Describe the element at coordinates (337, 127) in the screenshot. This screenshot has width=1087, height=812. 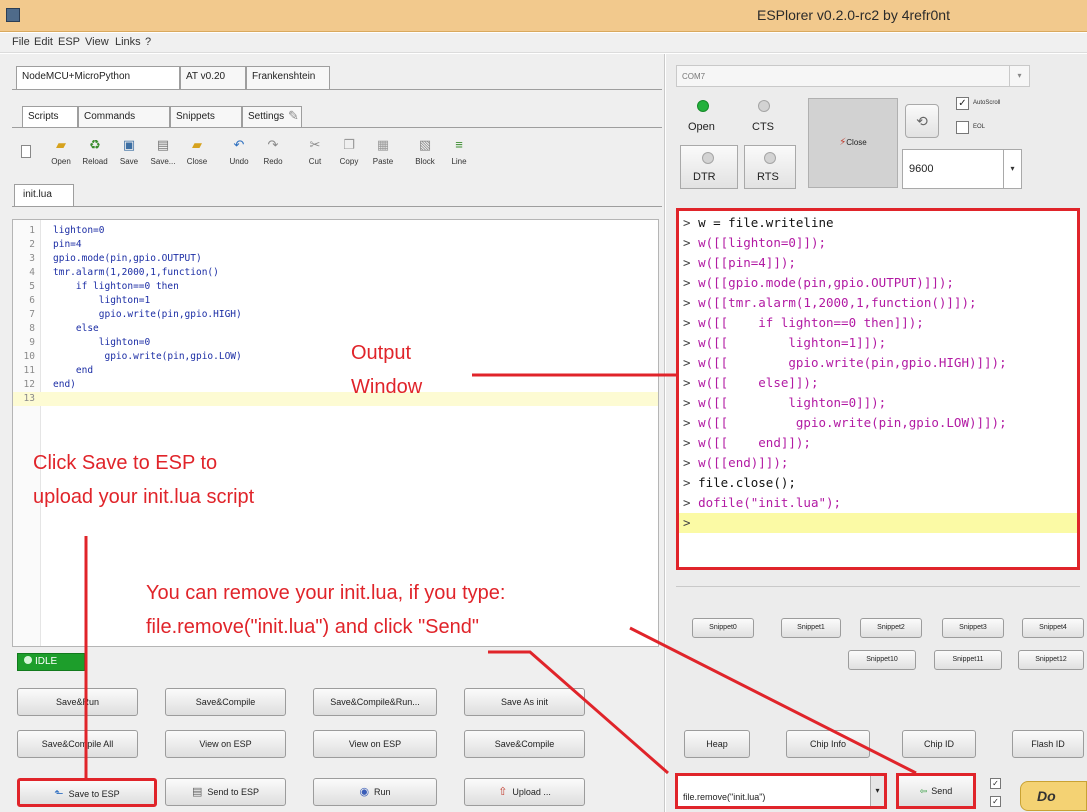
I see `subtab-divider` at that location.